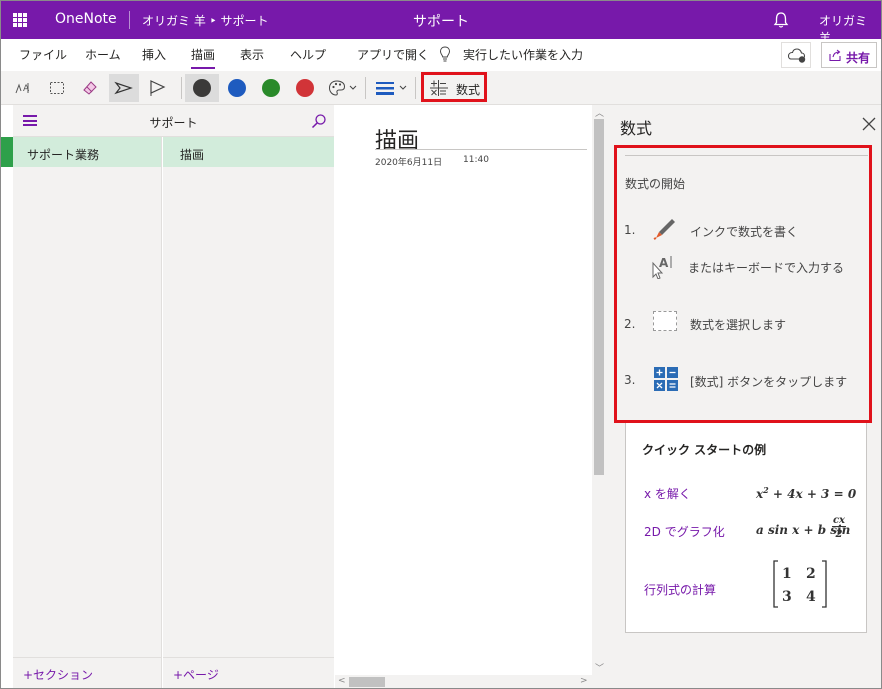  What do you see at coordinates (205, 20) in the screenshot?
I see `breadcrumb: オリガミ 羊 ‣ サポート` at bounding box center [205, 20].